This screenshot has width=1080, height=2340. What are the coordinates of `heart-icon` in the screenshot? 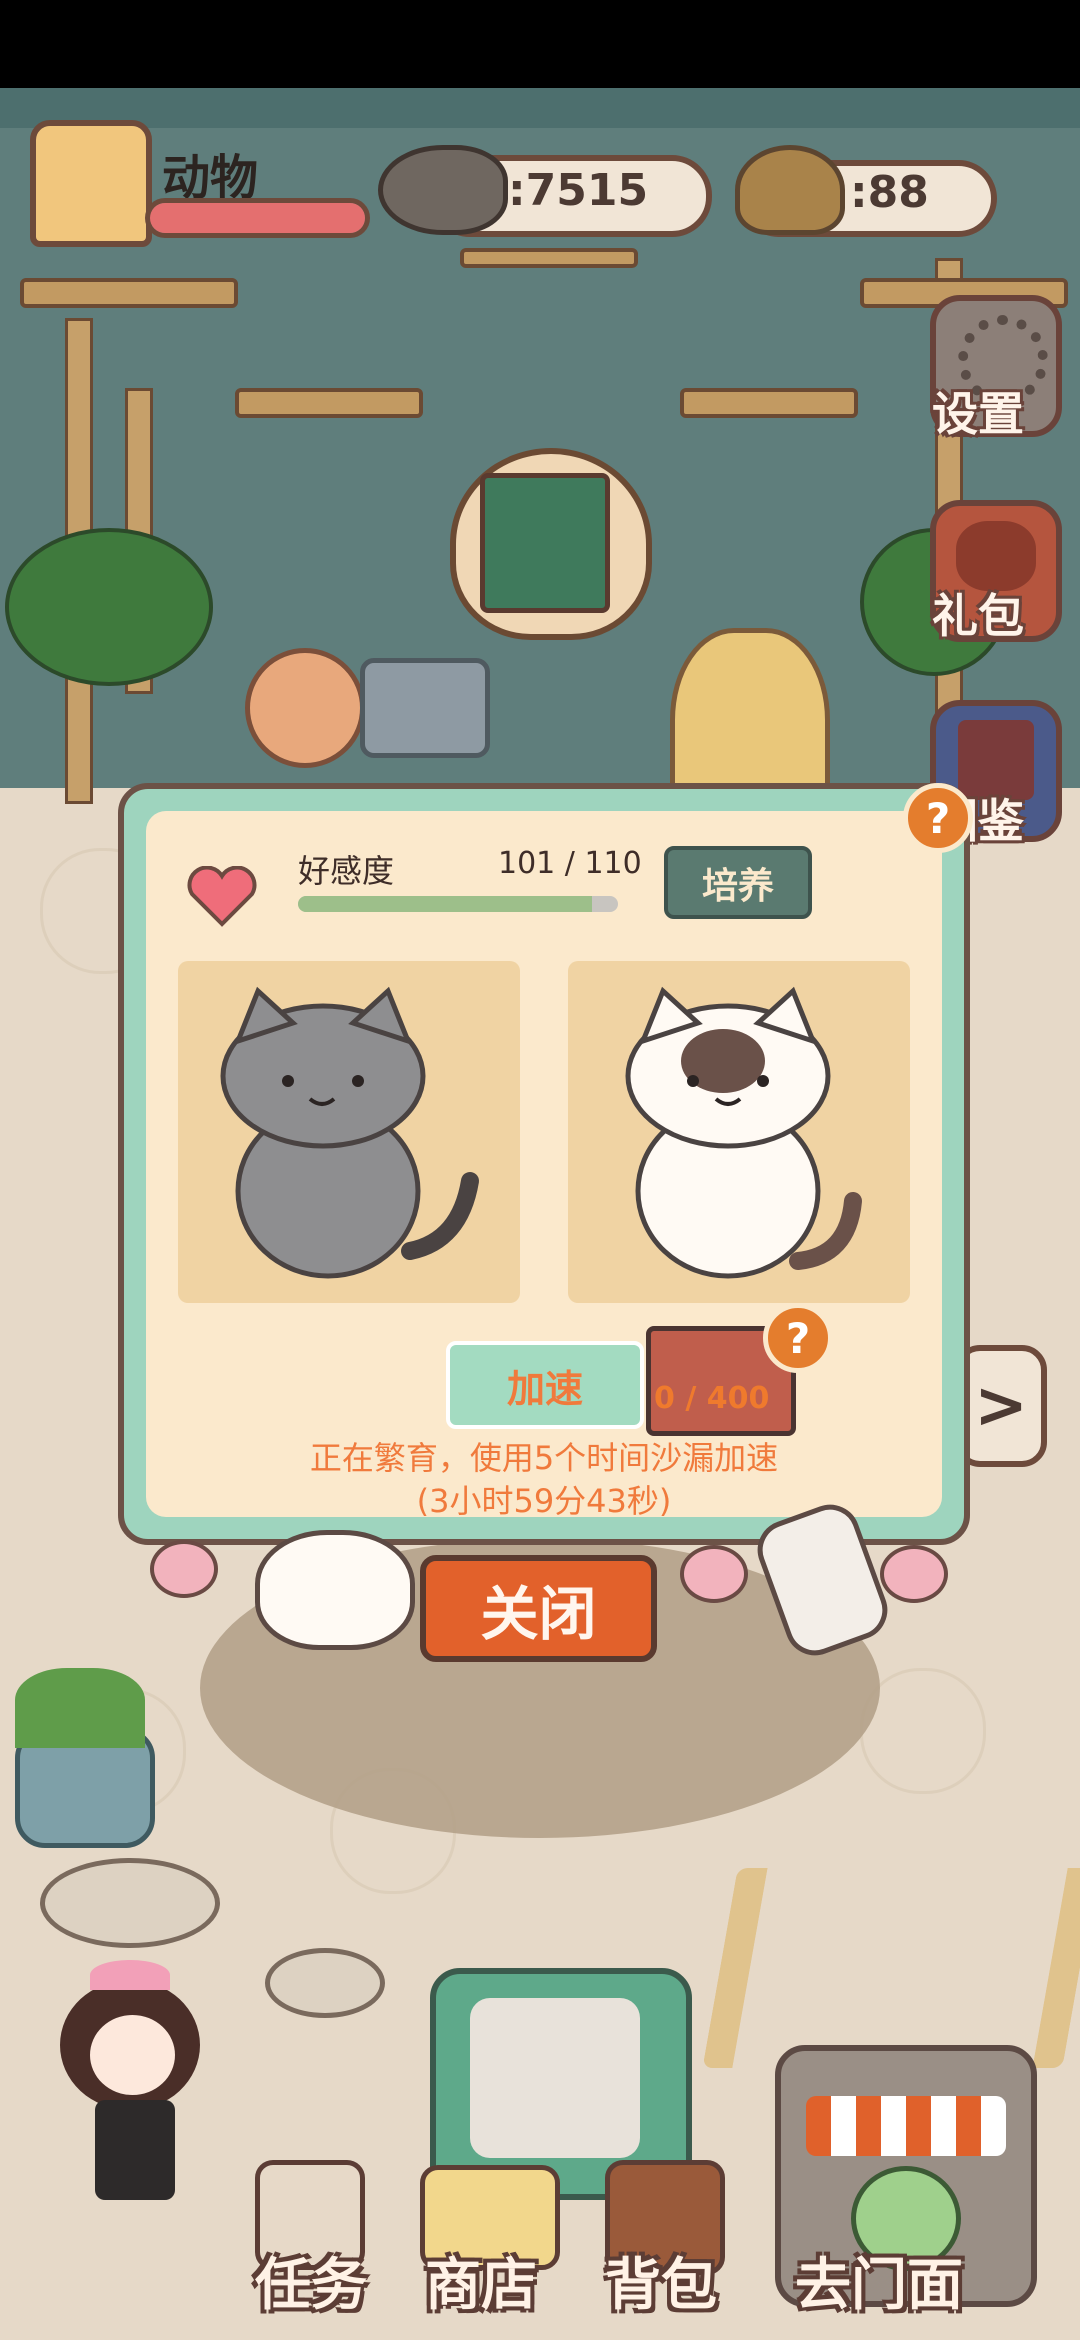 It's located at (222, 896).